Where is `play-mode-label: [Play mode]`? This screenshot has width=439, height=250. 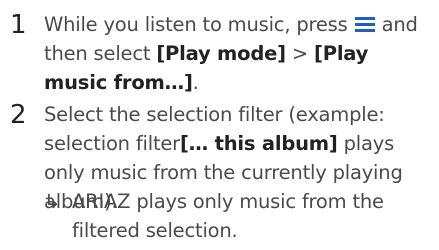
play-mode-label: [Play mode] is located at coordinates (221, 53).